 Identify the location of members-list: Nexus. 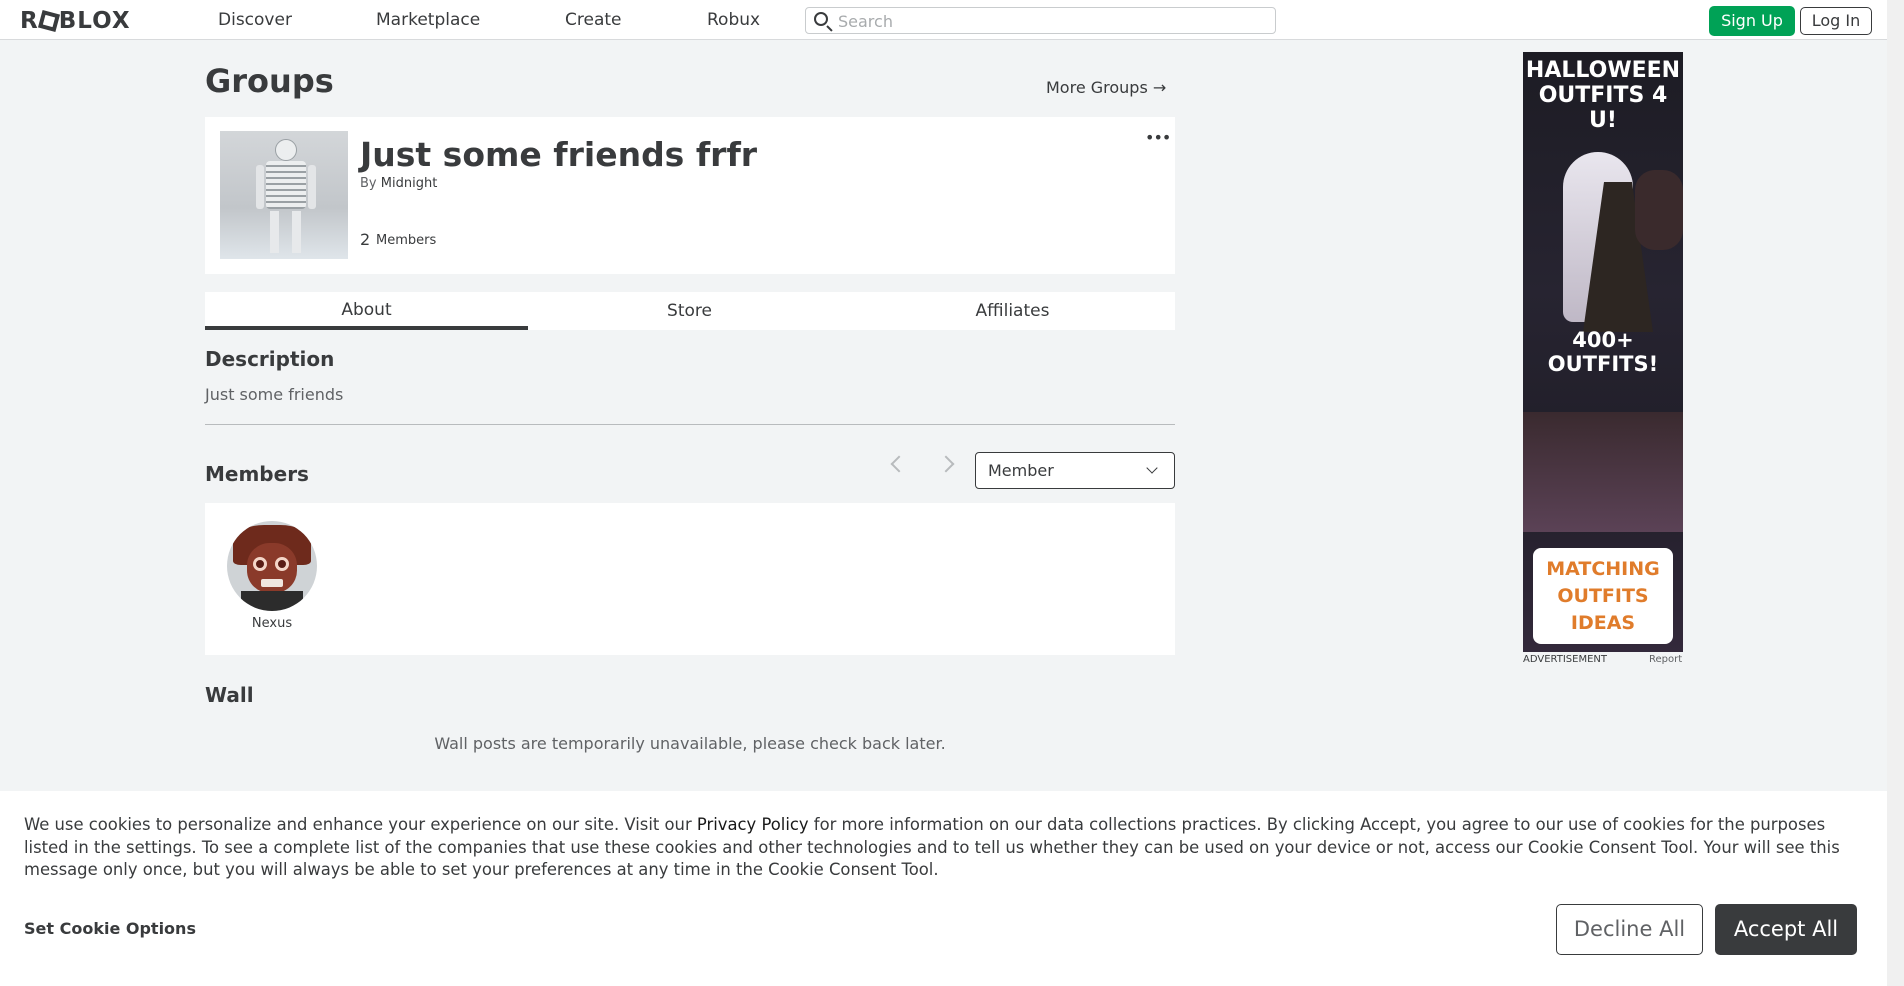
(690, 579).